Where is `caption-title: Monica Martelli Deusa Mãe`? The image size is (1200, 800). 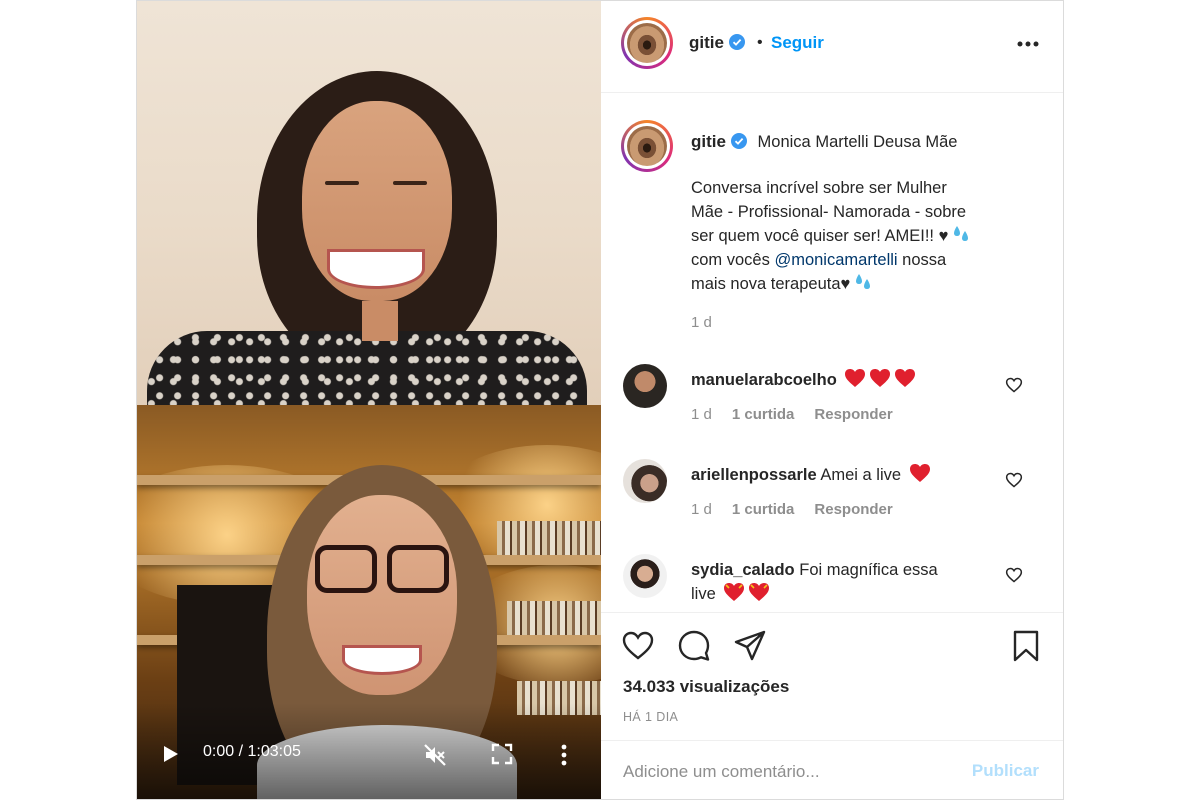 caption-title: Monica Martelli Deusa Mãe is located at coordinates (857, 142).